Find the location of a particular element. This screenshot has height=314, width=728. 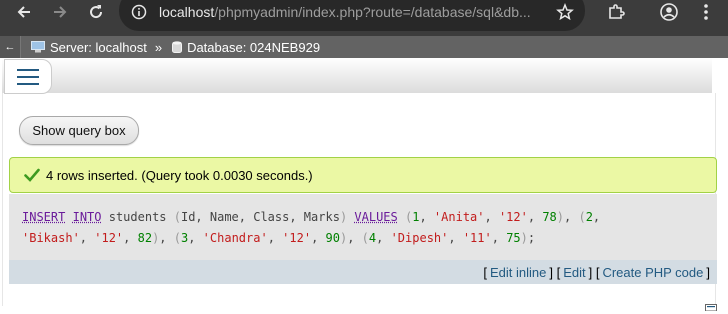

sql-token: Id, Name, Class, Marks is located at coordinates (260, 217).